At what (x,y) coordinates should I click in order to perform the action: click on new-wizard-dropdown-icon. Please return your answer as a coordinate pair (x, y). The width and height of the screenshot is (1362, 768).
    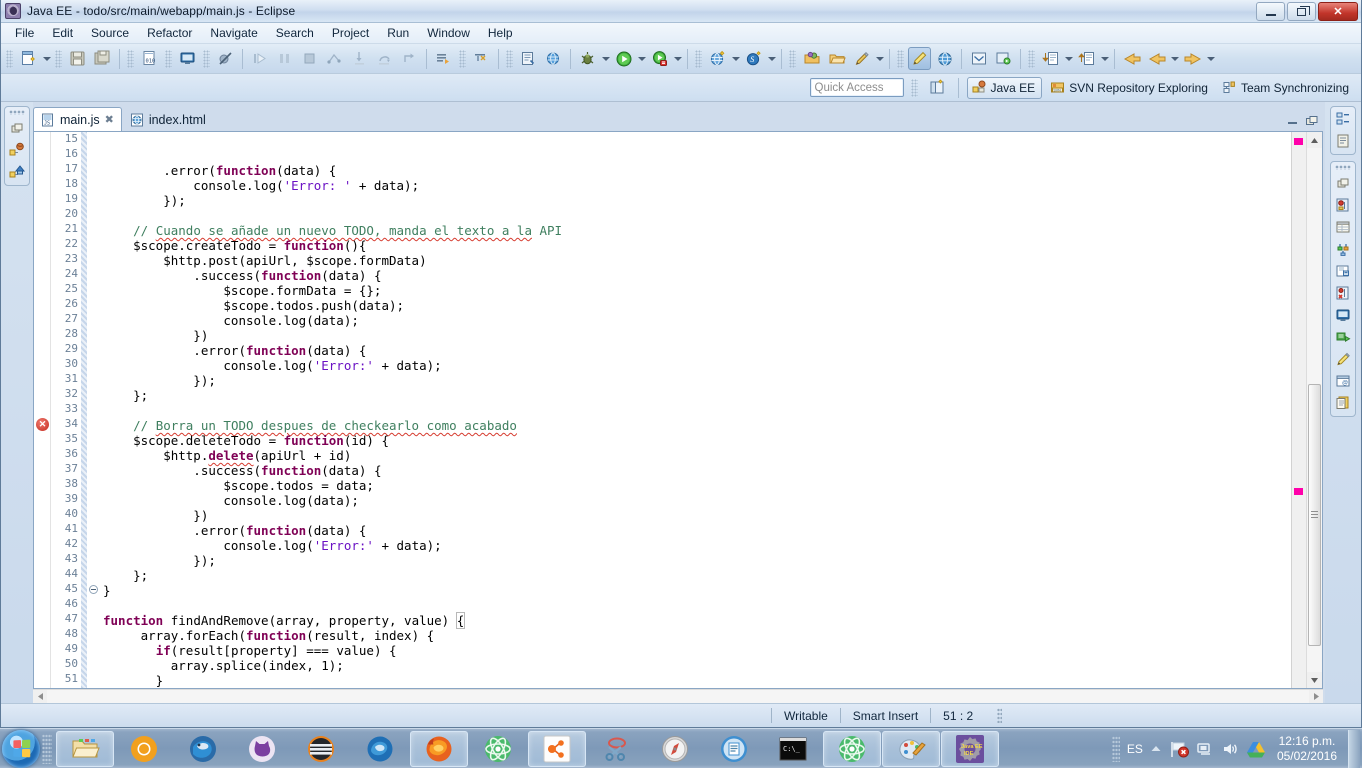
    Looking at the image, I should click on (46, 58).